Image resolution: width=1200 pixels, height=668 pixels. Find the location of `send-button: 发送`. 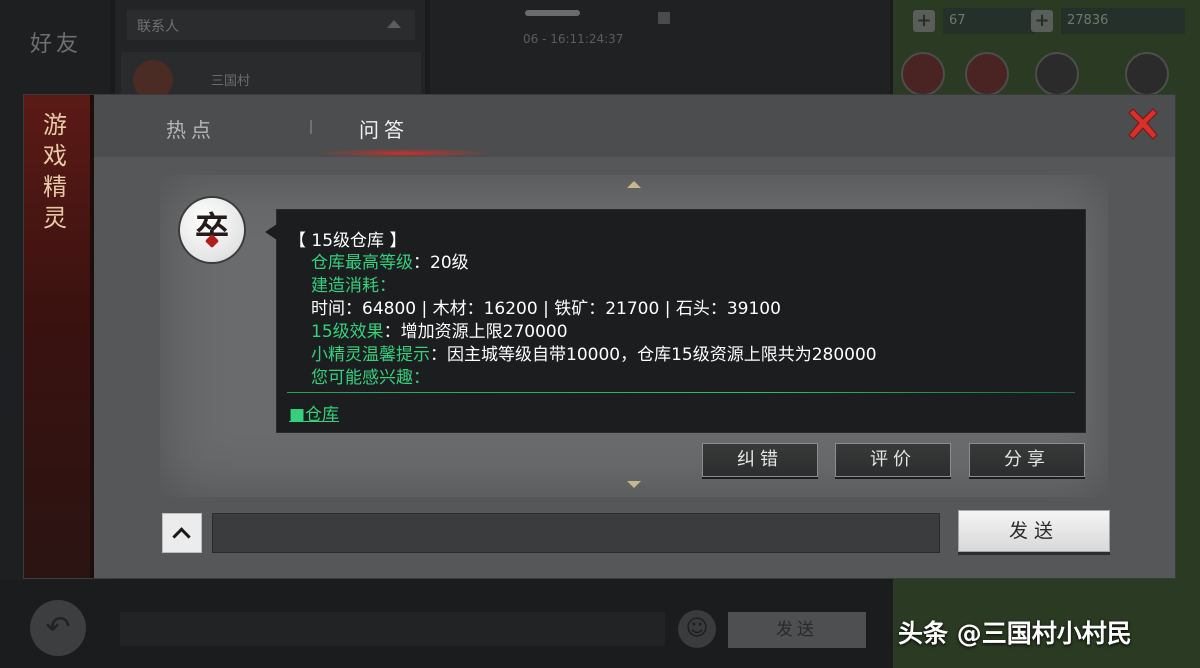

send-button: 发送 is located at coordinates (1034, 531).